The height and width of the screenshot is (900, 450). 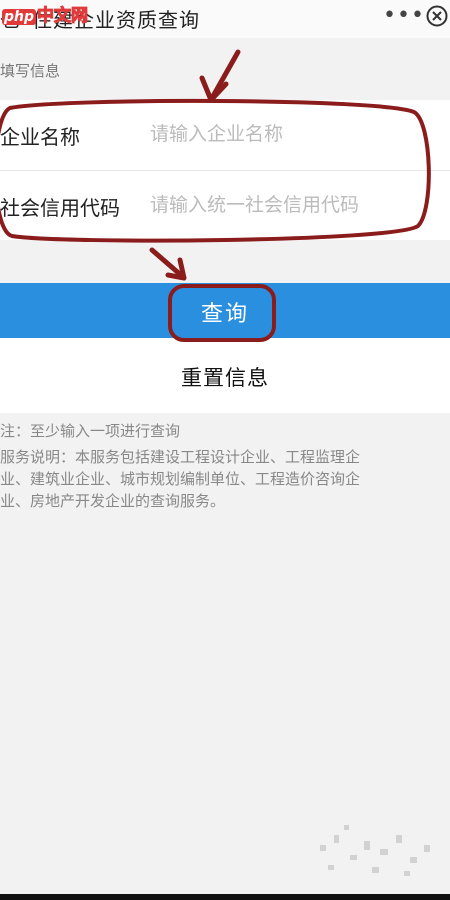 I want to click on query-button: 查询, so click(x=225, y=310).